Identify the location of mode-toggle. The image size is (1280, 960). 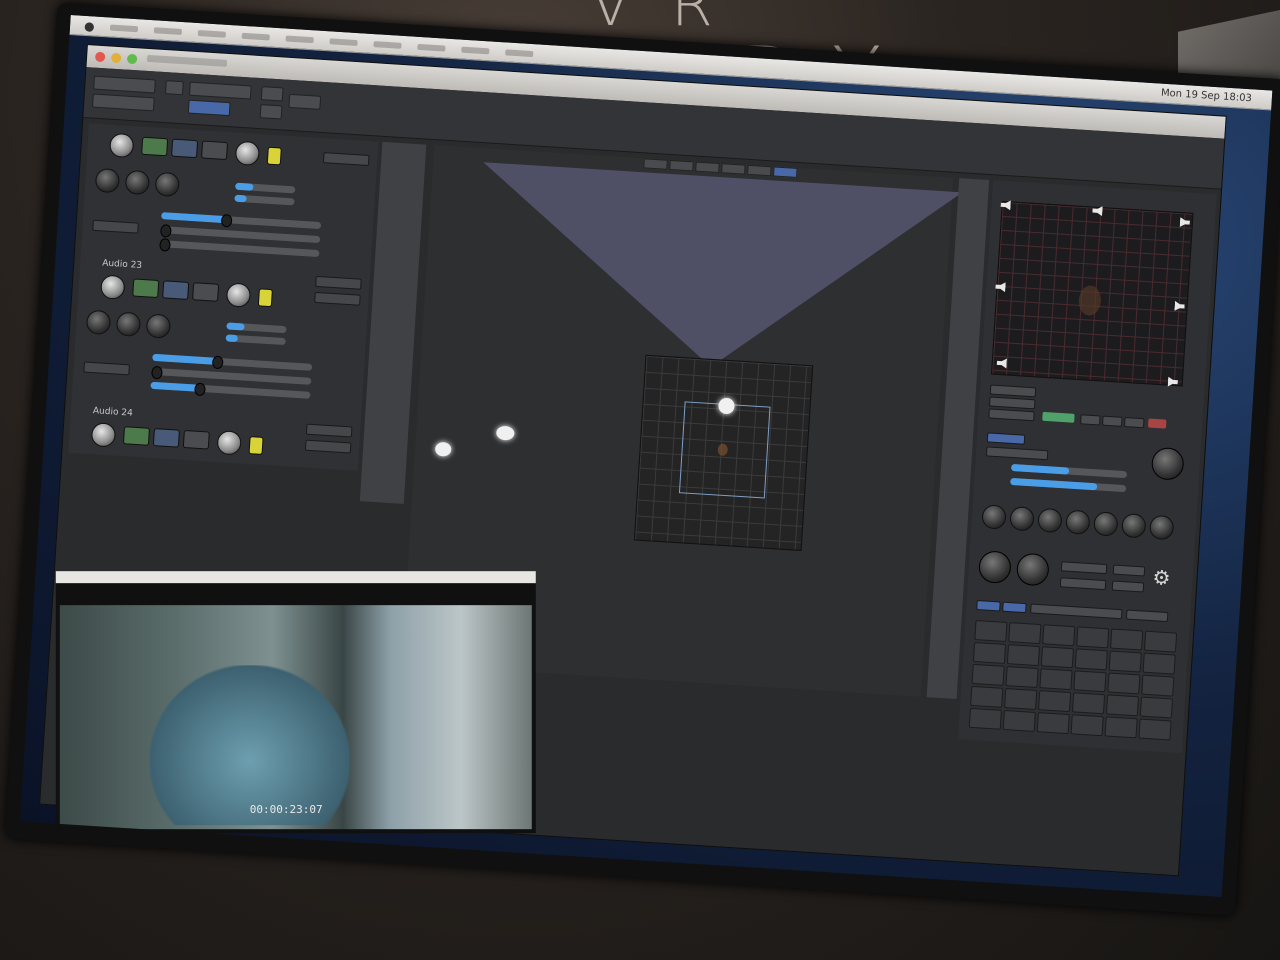
(1058, 417).